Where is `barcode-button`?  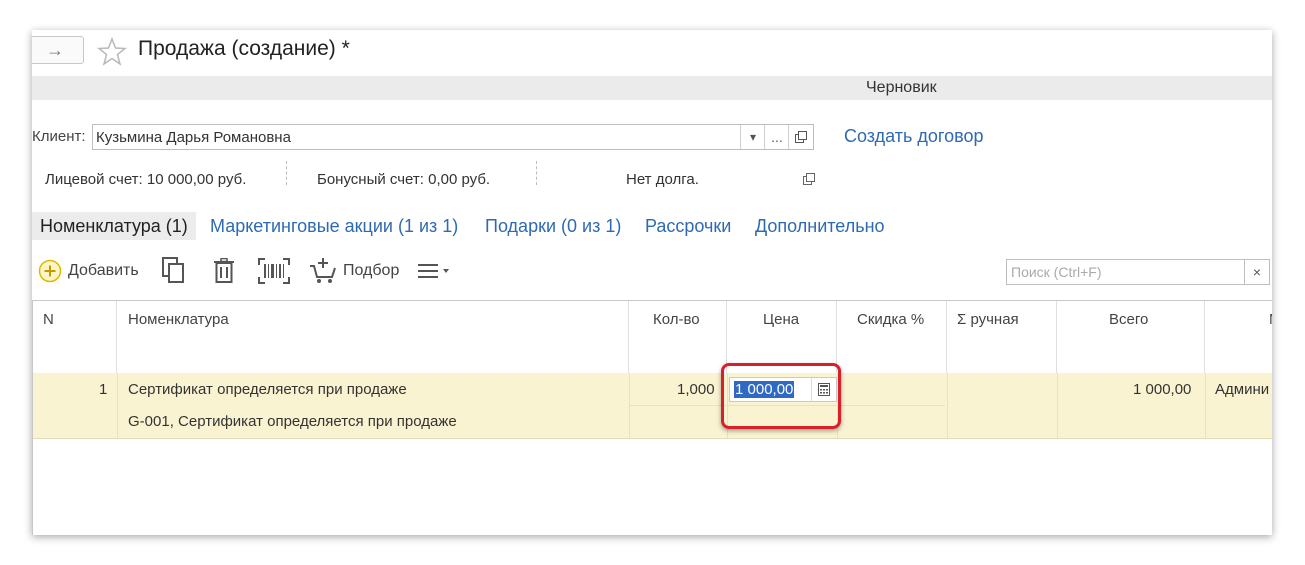
barcode-button is located at coordinates (274, 271).